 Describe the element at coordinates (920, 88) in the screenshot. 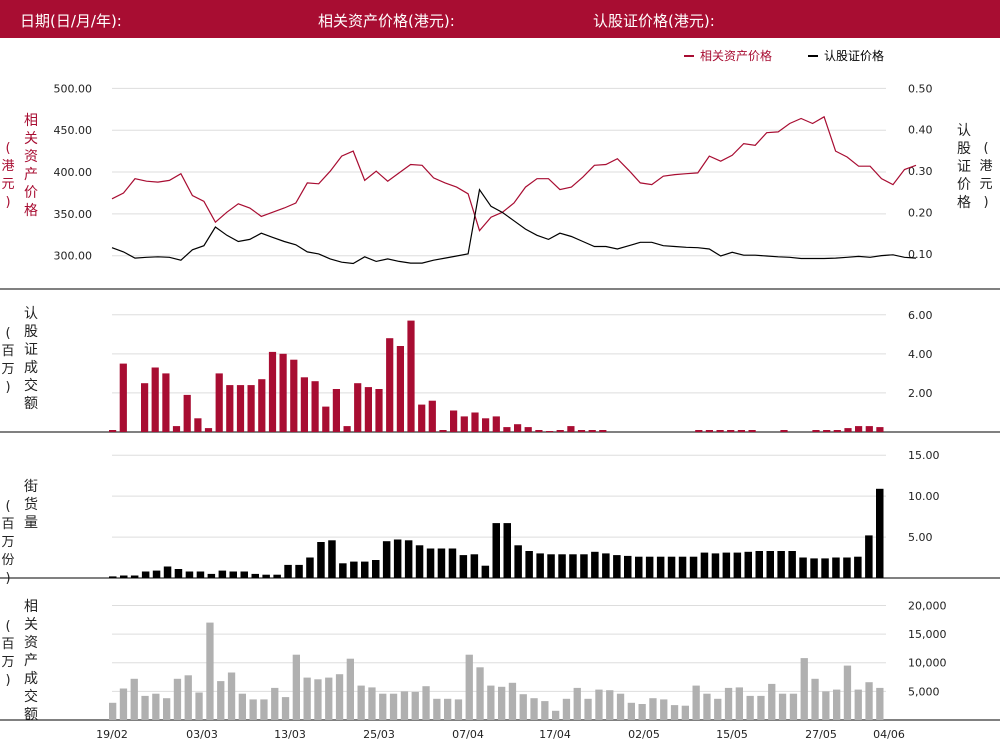

I see `right-tick-label: 0.50` at that location.